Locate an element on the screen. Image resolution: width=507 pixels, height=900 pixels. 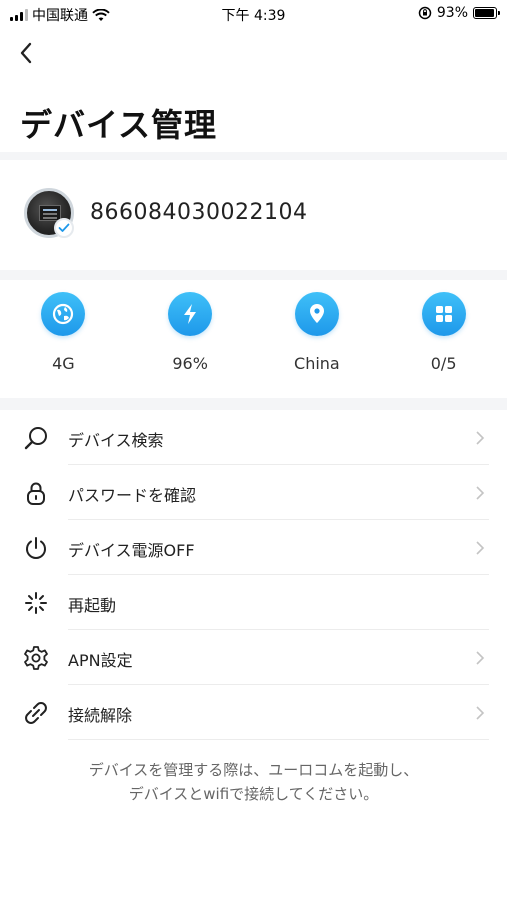
power-icon is located at coordinates (36, 548).